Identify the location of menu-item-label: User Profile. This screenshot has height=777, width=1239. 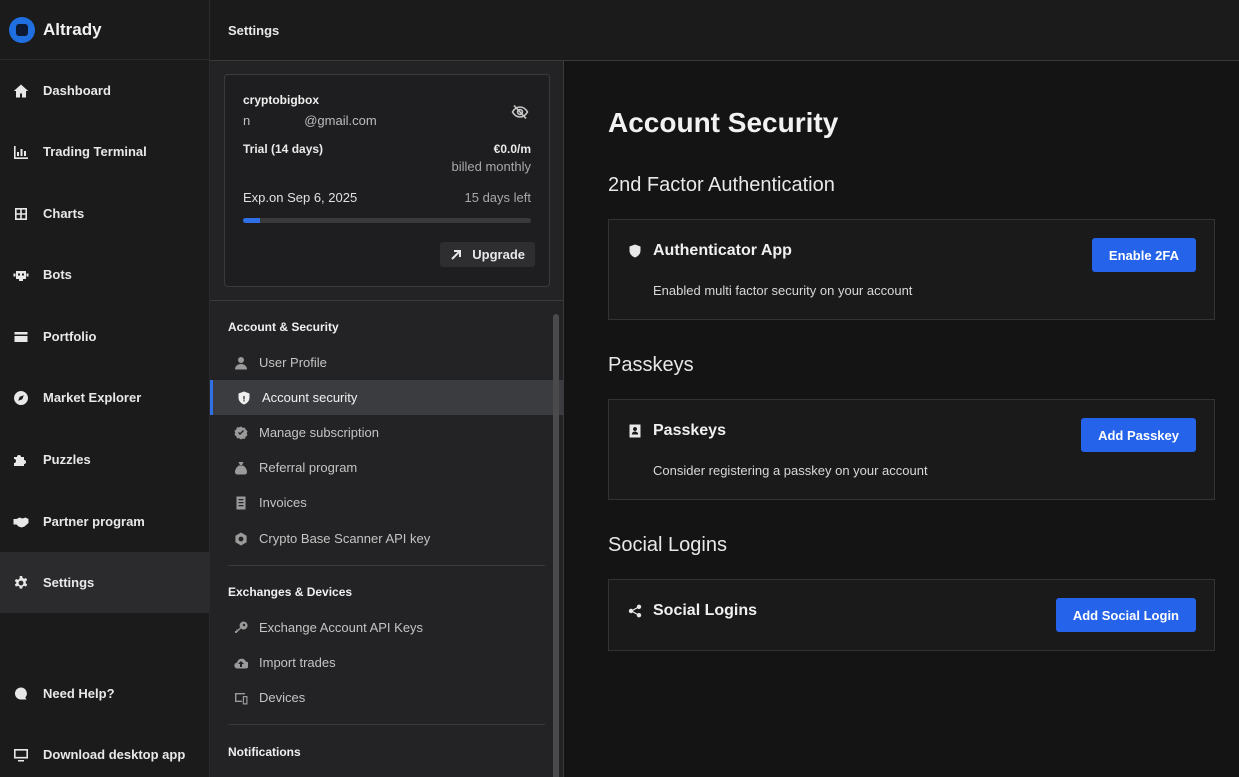
(293, 362).